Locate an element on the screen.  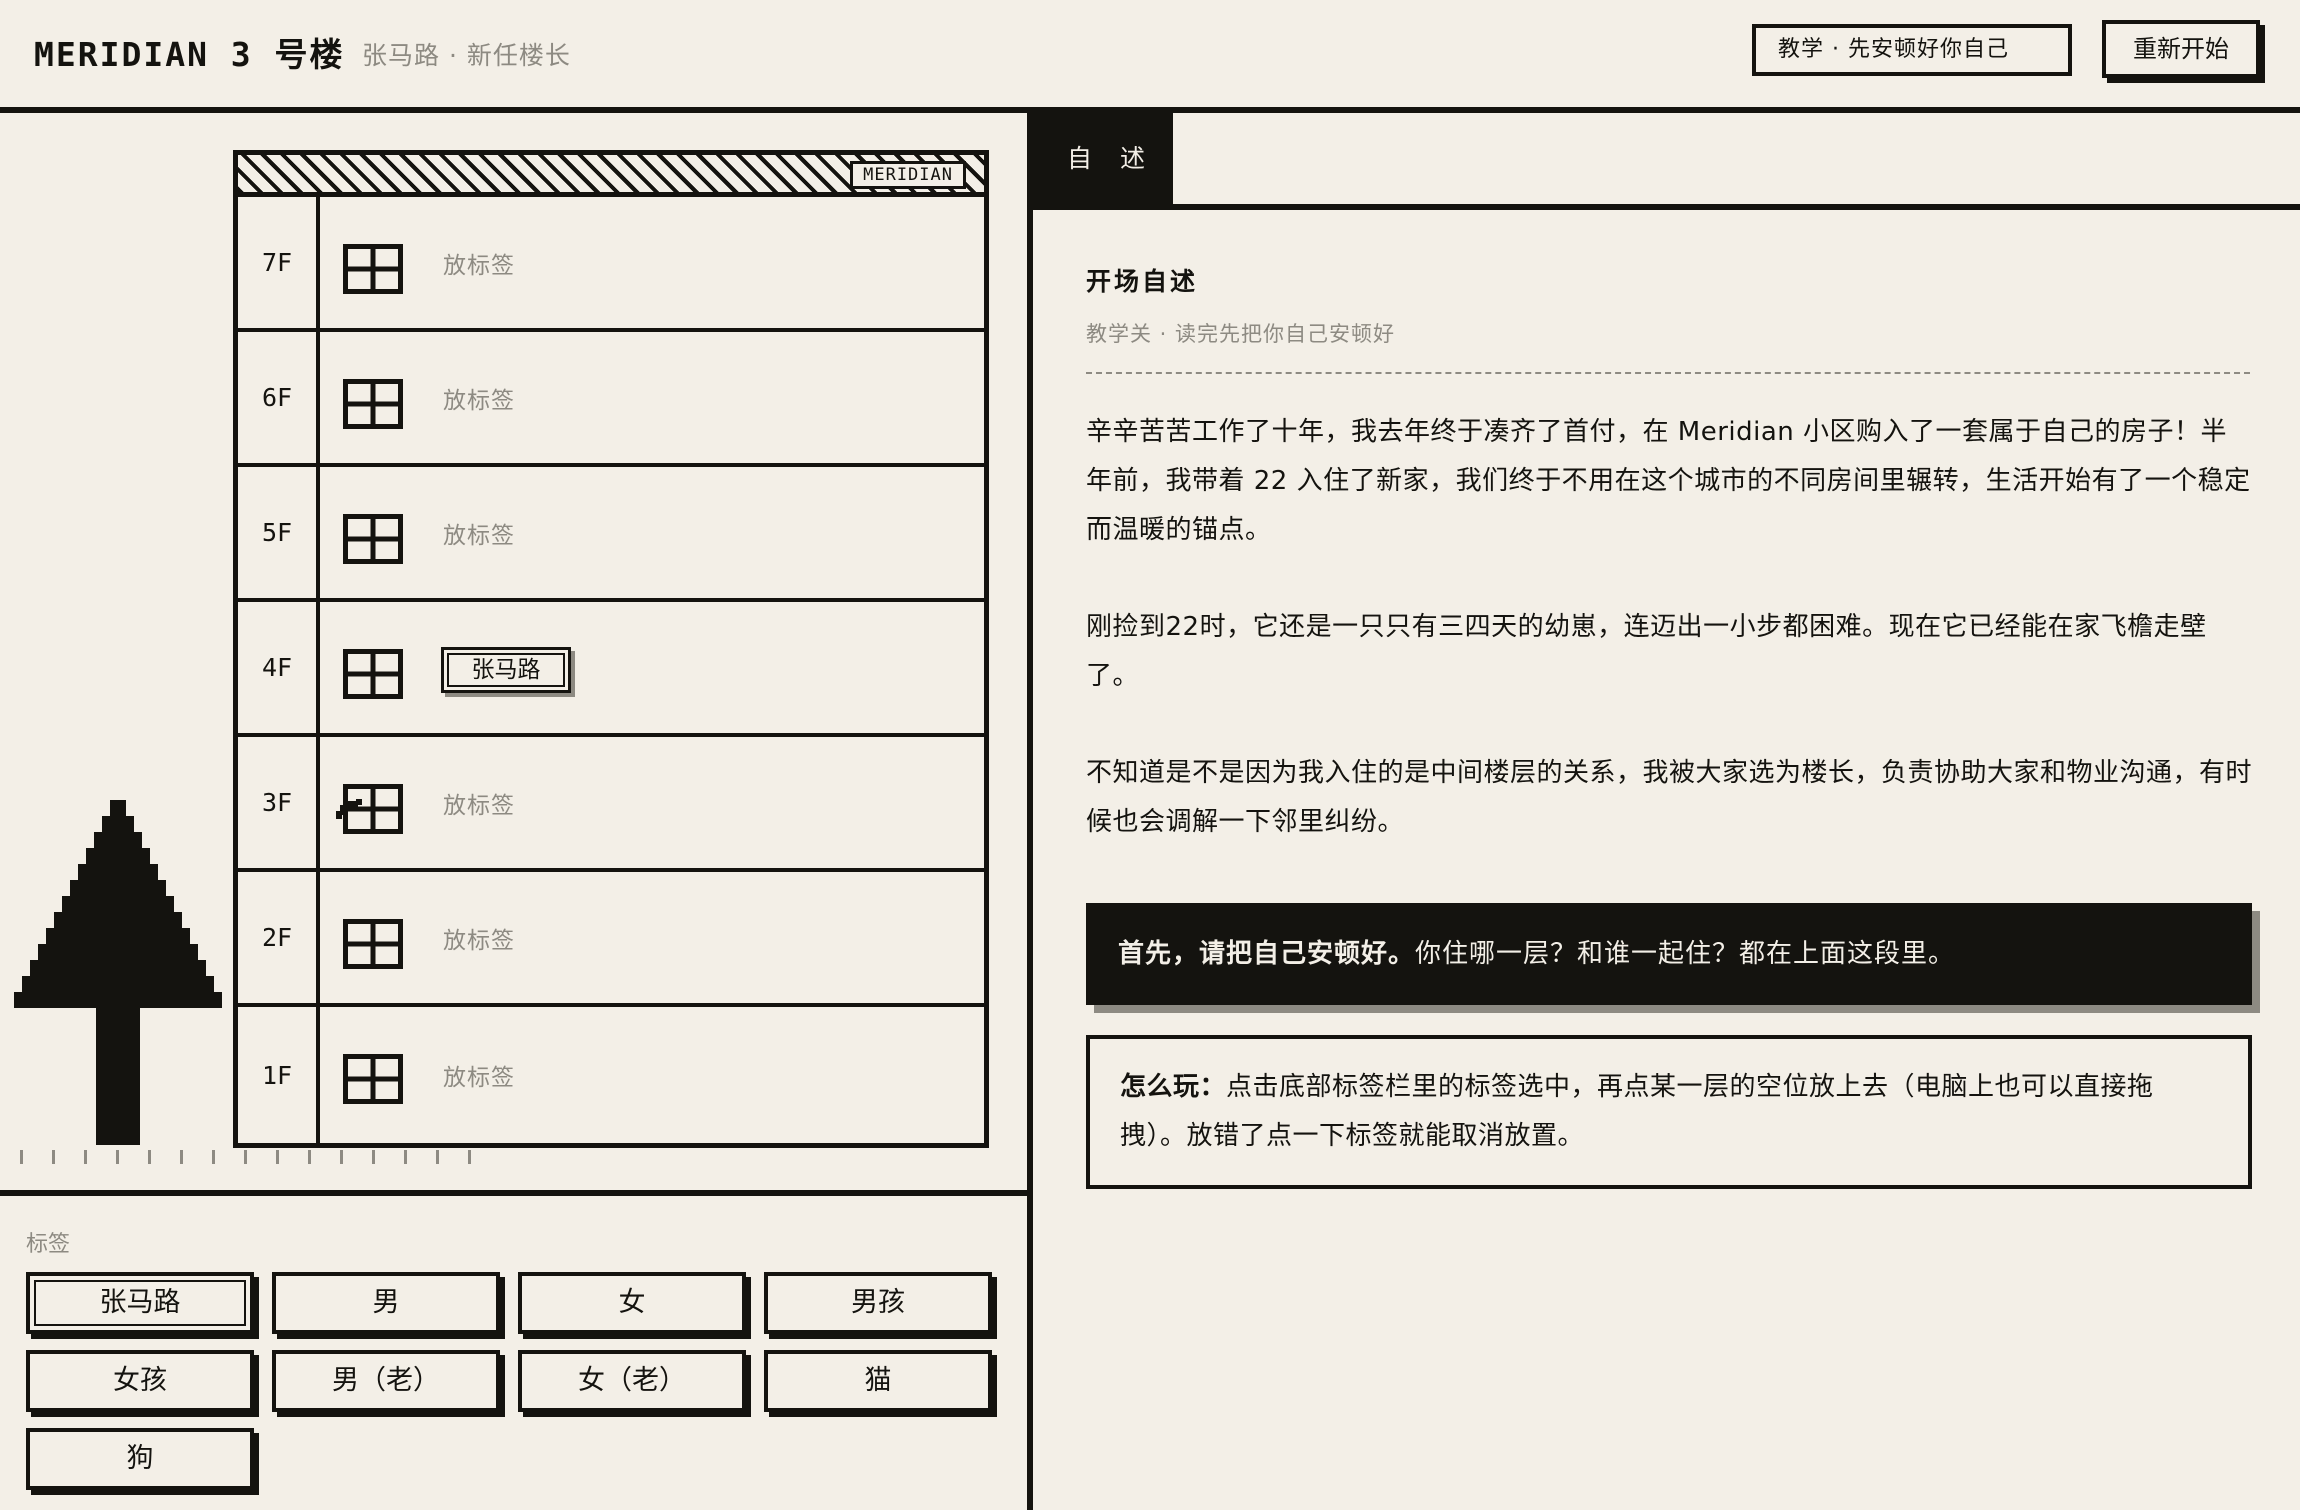
how-to-play-bold: 怎么玩： is located at coordinates (1173, 1087).